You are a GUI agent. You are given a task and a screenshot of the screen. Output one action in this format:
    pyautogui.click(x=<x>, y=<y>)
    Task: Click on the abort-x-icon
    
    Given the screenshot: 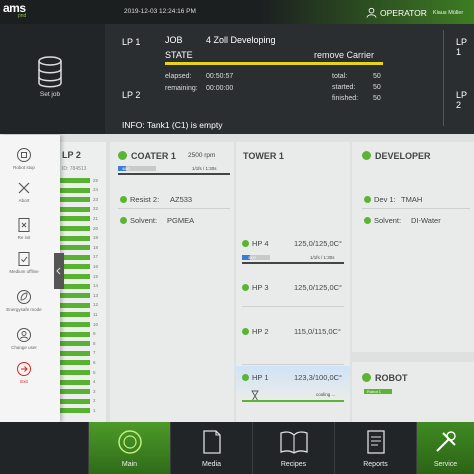 What is the action you would take?
    pyautogui.click(x=24, y=188)
    